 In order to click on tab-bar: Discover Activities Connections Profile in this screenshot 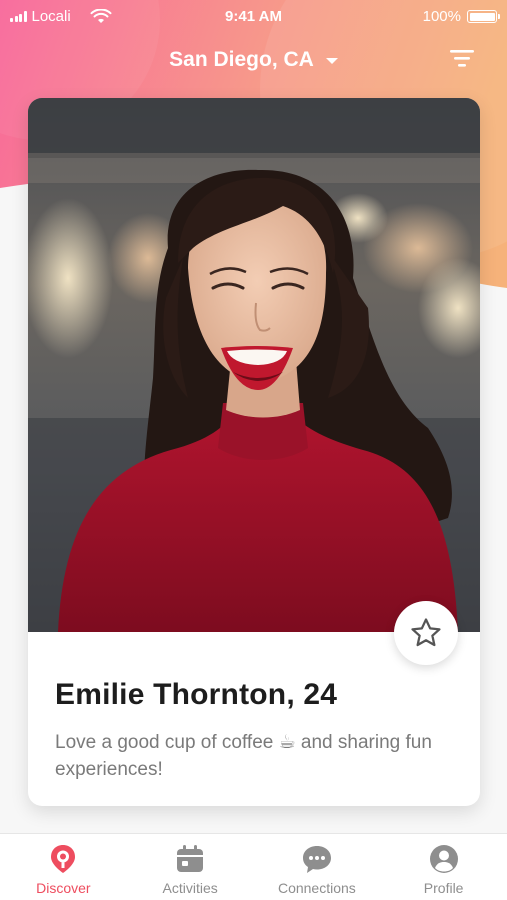, I will do `click(253, 866)`.